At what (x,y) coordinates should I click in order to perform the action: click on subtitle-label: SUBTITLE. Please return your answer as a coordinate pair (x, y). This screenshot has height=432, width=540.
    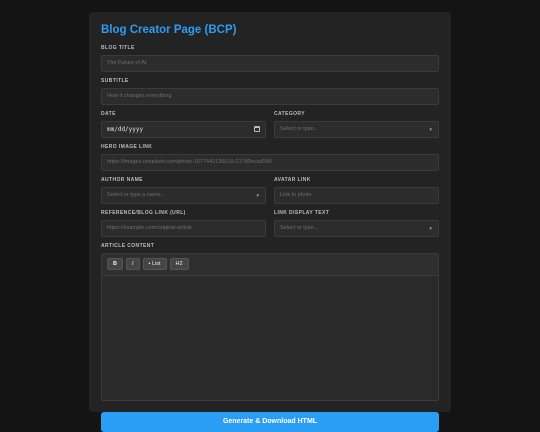
    Looking at the image, I should click on (115, 81).